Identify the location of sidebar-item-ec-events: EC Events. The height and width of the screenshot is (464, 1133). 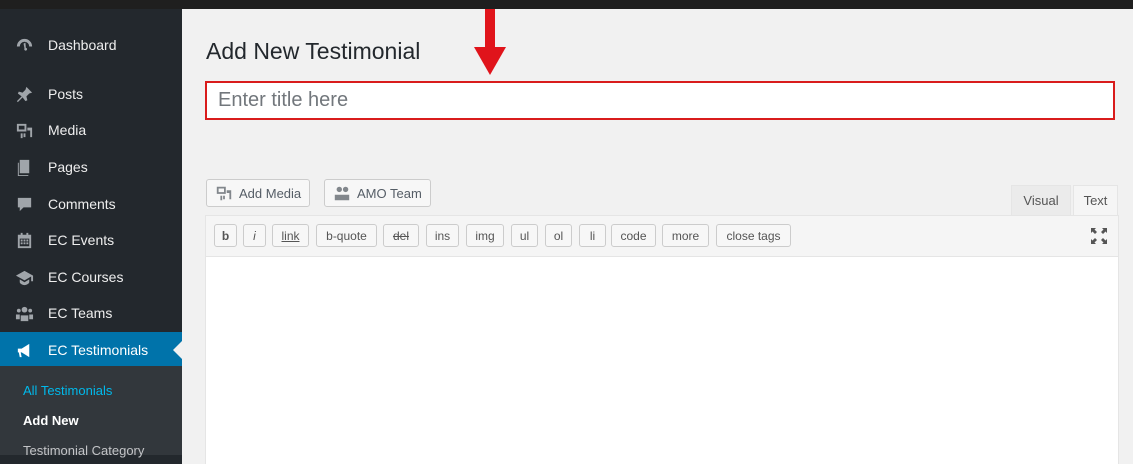
(91, 240).